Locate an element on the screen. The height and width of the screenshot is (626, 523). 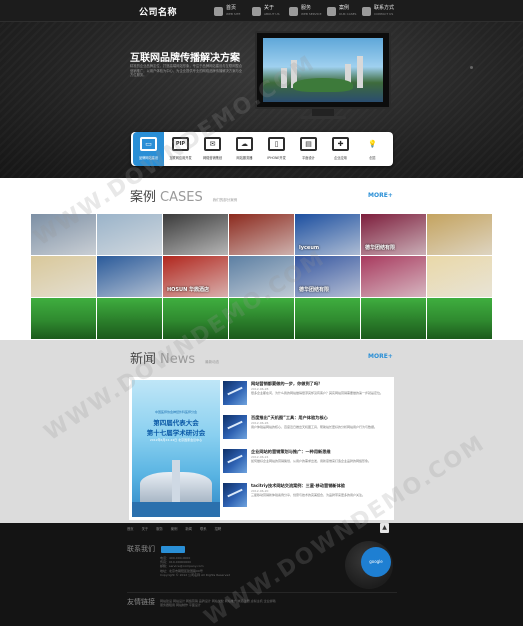
nav-item-contact: 联系方式 CONTACT US is located at coordinates (378, 11).